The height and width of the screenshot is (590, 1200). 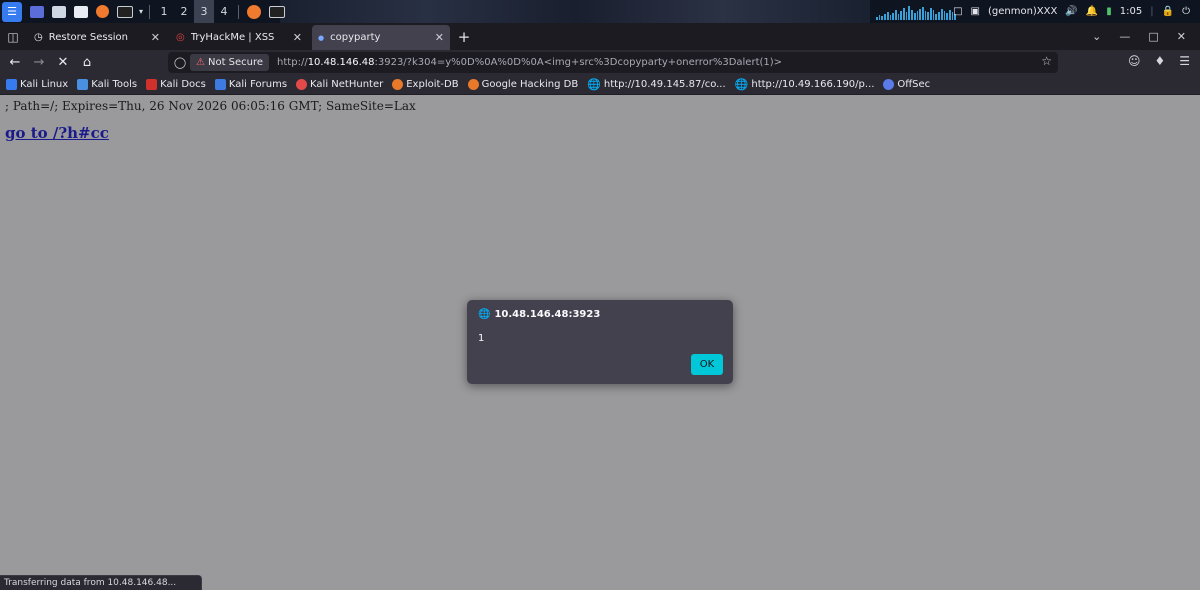 I want to click on notification-bell-icon: 🔔, so click(x=1092, y=11).